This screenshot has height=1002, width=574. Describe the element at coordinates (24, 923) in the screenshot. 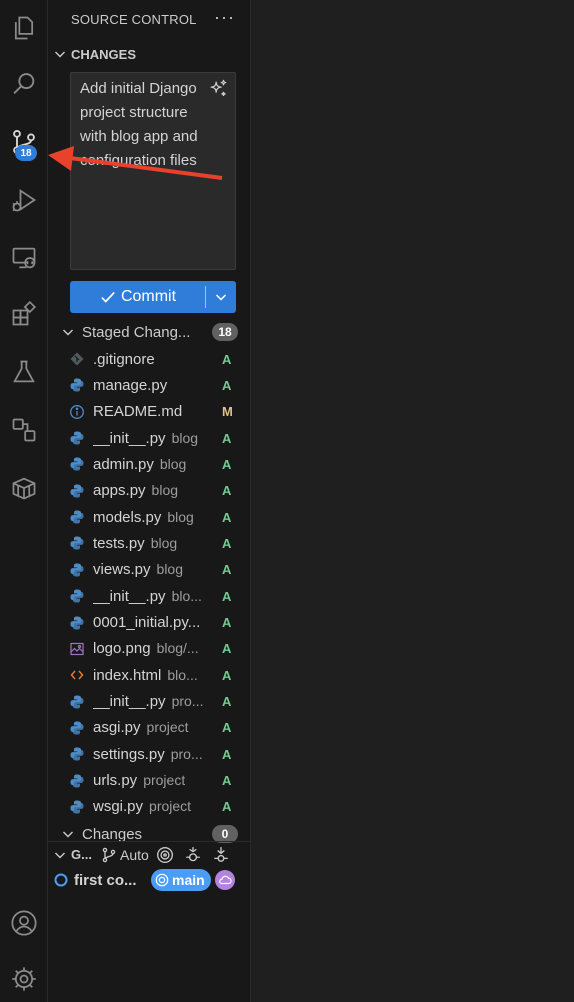

I see `account-icon` at that location.